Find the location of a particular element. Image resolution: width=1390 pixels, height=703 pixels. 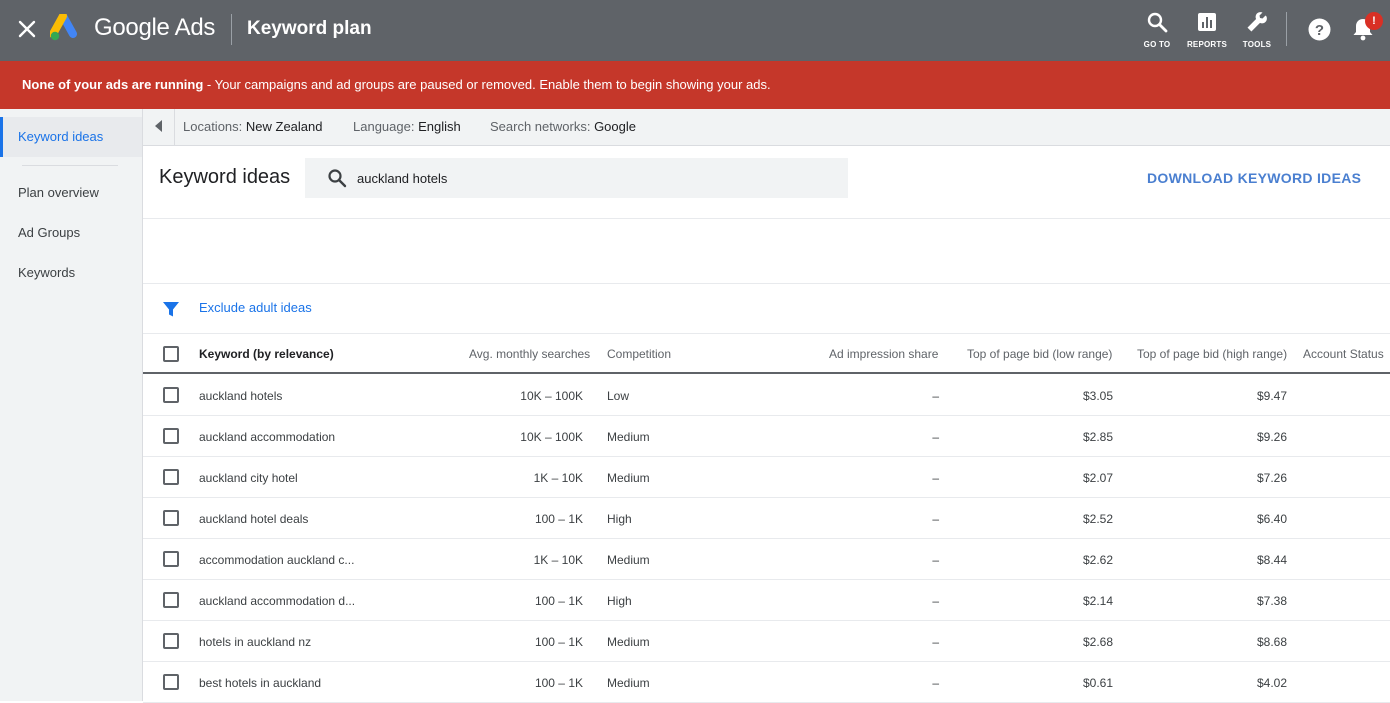

column-header-keyword: Keyword (by relevance) is located at coordinates (266, 354).